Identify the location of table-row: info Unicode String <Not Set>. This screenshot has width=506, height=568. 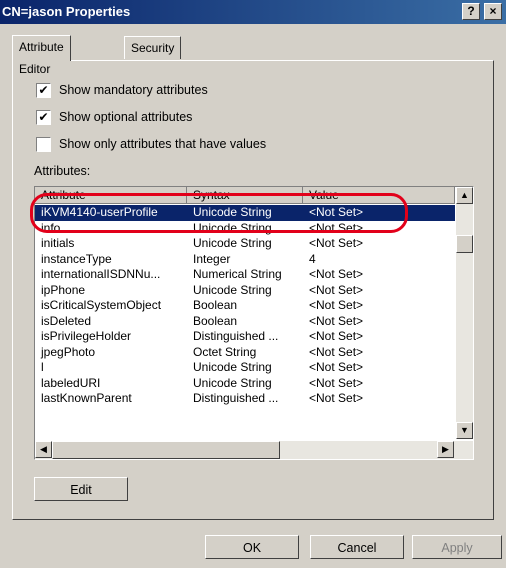
(245, 229).